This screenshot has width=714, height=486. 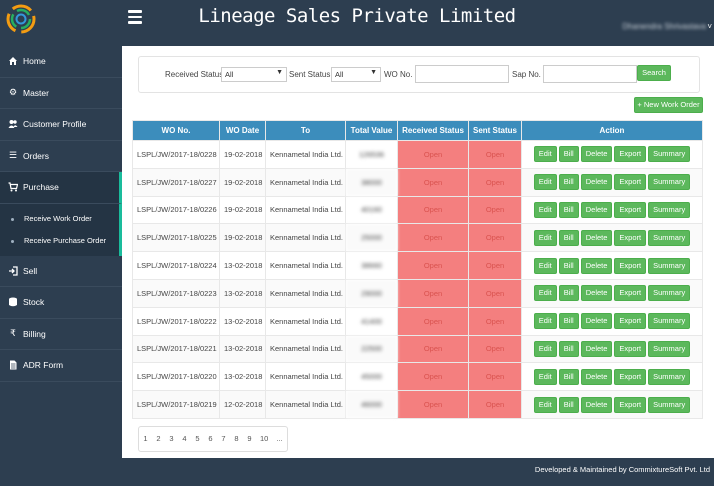 What do you see at coordinates (13, 61) in the screenshot?
I see `home-icon` at bounding box center [13, 61].